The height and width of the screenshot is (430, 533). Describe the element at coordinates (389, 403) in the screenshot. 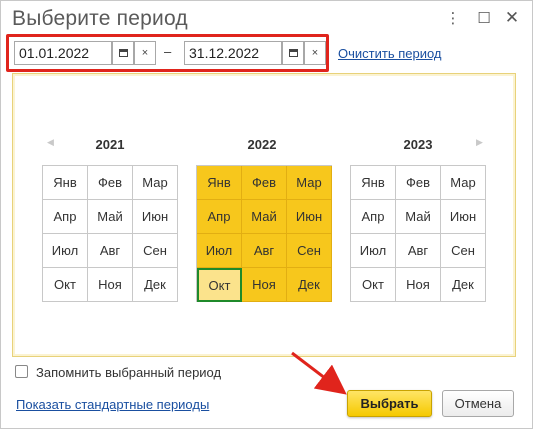

I see `select-button: Выбрать` at that location.